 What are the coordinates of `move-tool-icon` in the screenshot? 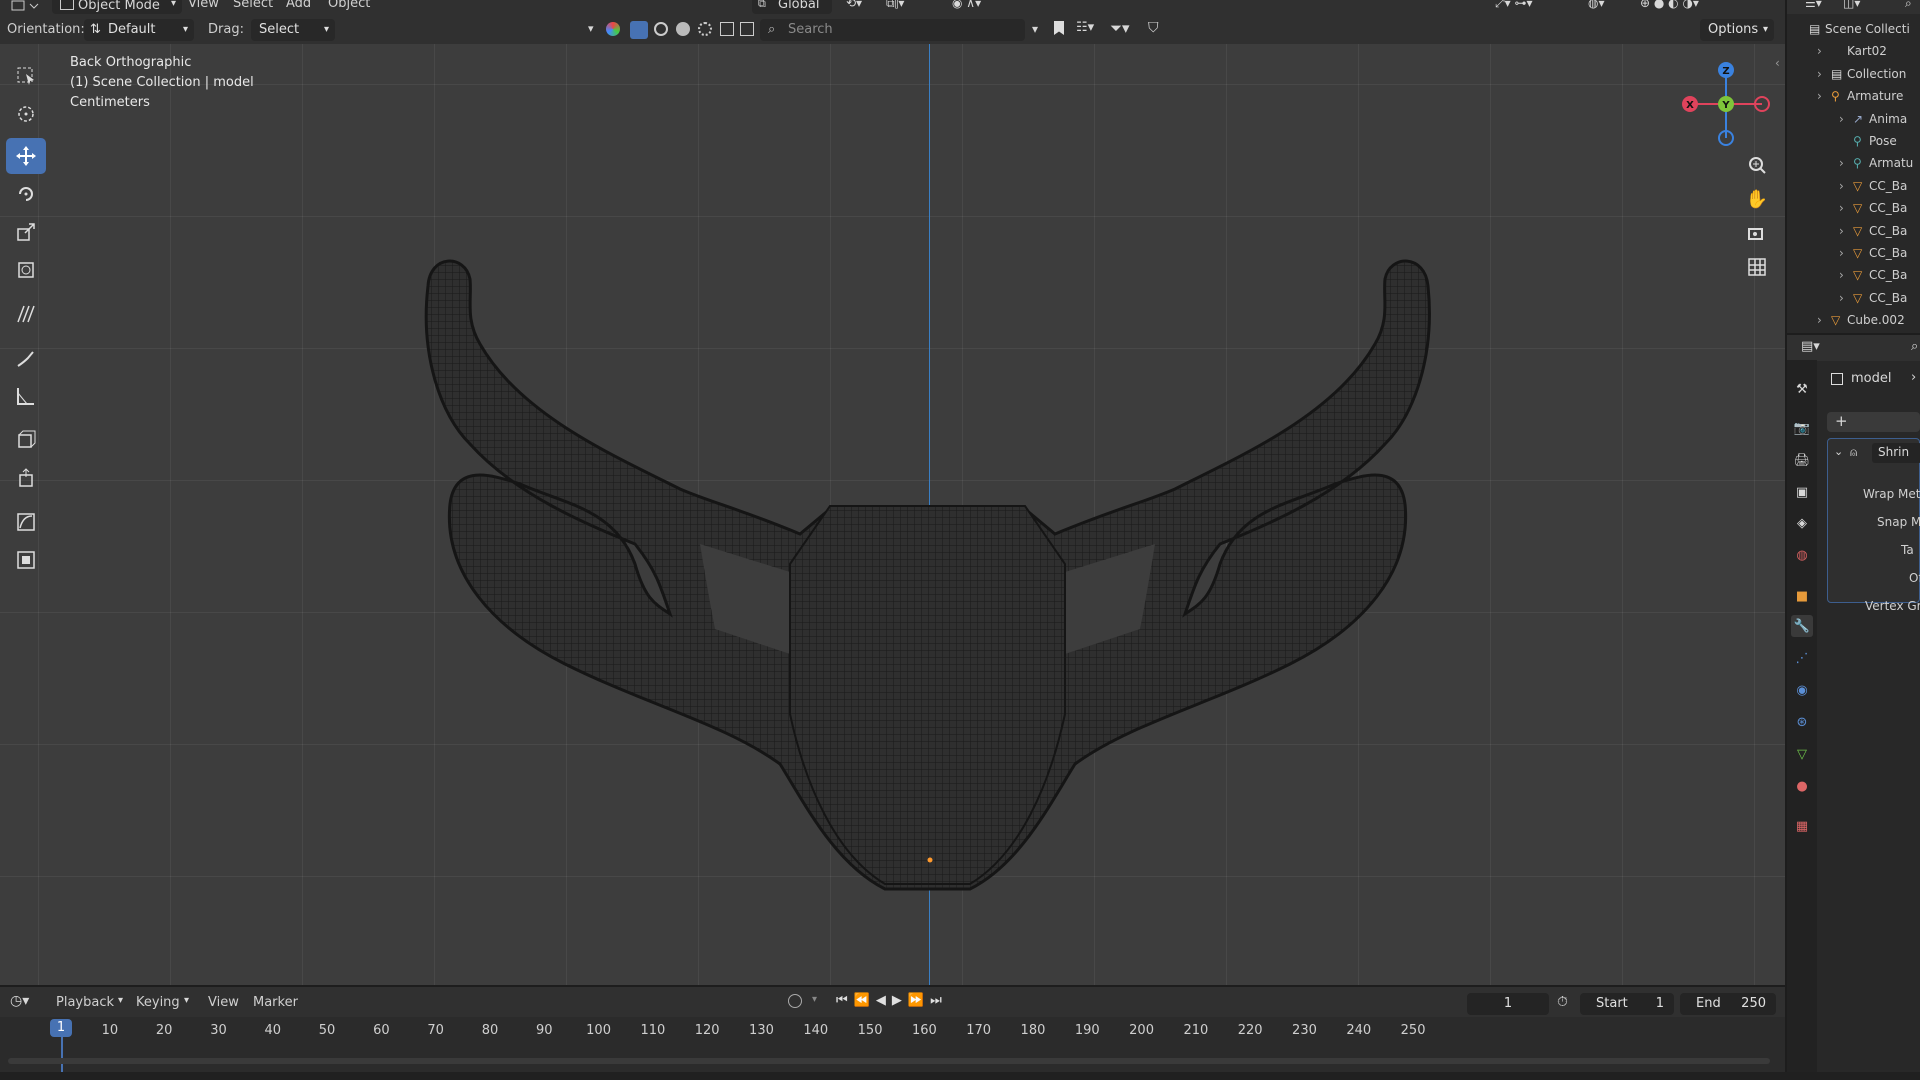 It's located at (26, 156).